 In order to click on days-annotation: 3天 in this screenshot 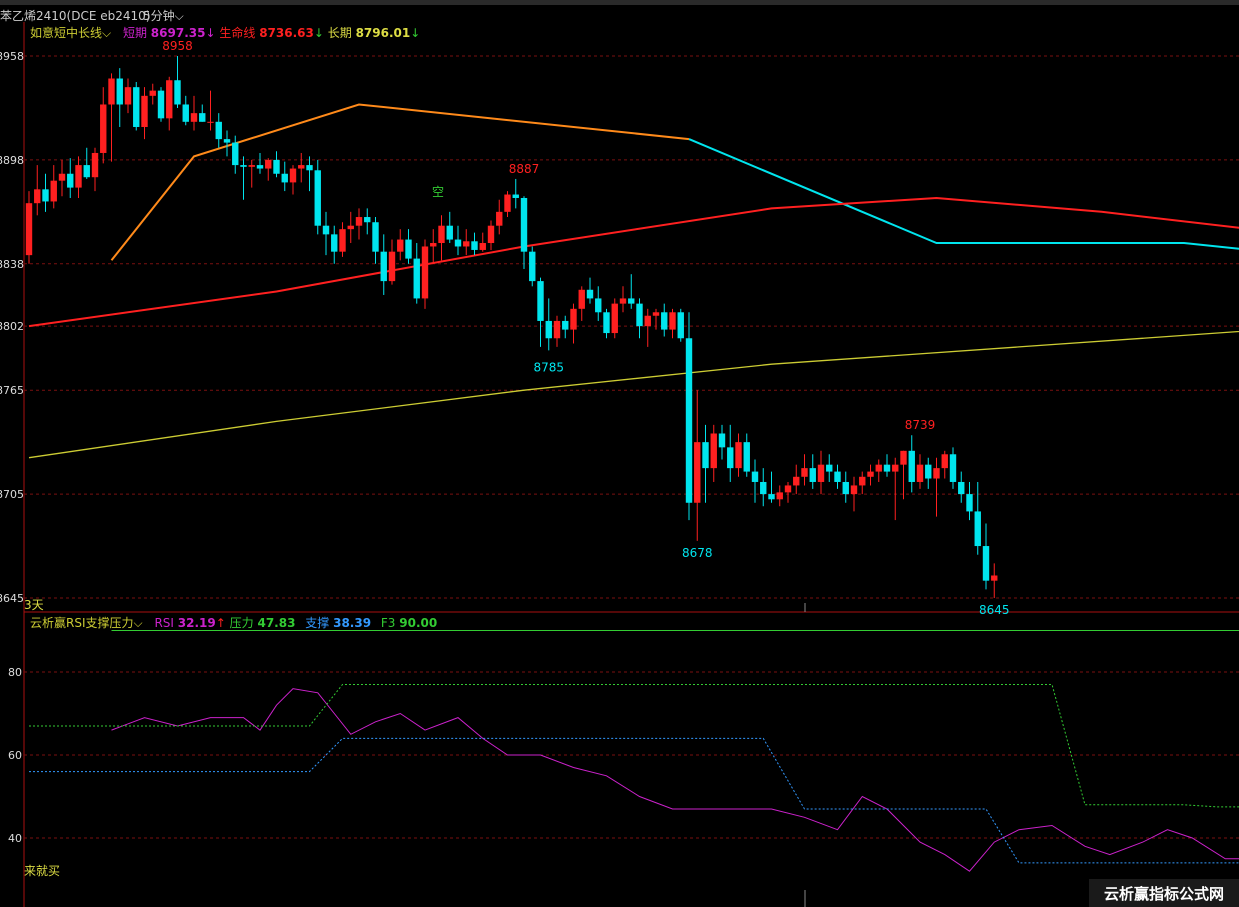, I will do `click(34, 605)`.